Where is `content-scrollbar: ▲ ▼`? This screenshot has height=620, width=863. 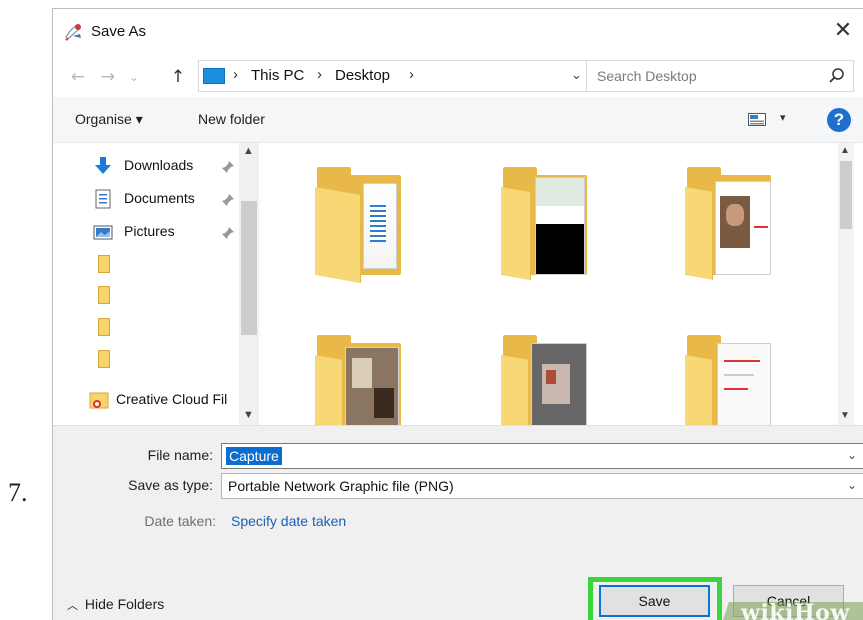
content-scrollbar: ▲ ▼ is located at coordinates (846, 284).